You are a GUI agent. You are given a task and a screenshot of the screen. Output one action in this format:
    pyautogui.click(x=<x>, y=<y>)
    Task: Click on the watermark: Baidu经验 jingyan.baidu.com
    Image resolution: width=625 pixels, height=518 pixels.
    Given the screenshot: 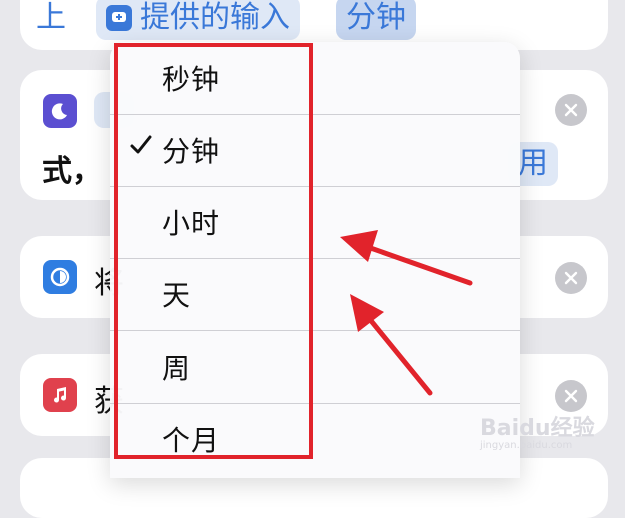 What is the action you would take?
    pyautogui.click(x=537, y=430)
    